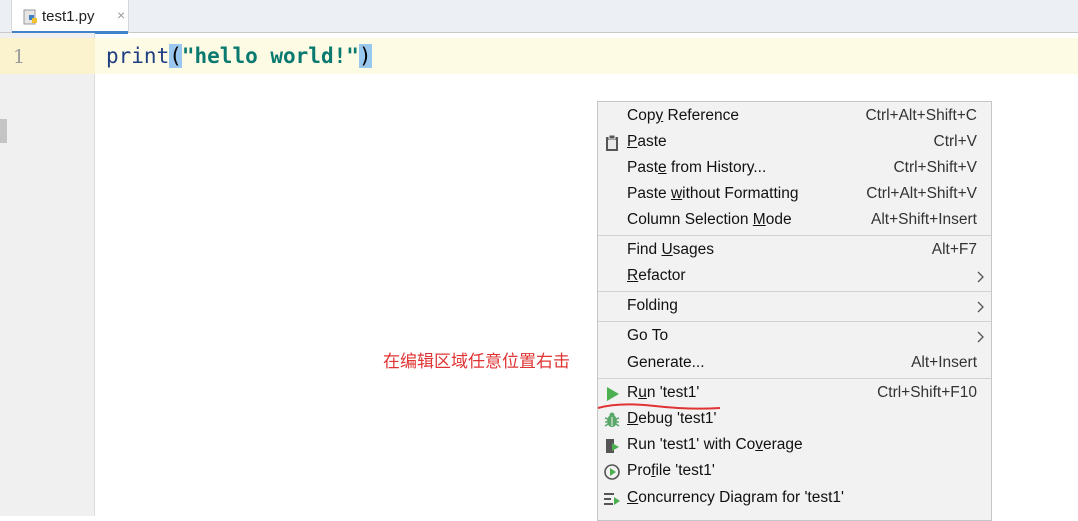 This screenshot has width=1078, height=521. I want to click on gutter-marker, so click(3, 131).